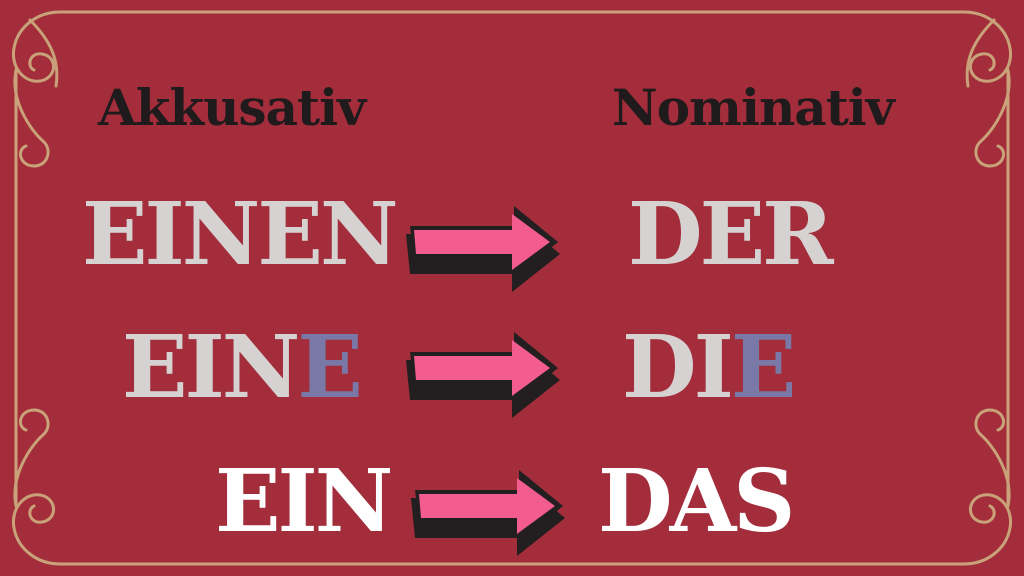 Image resolution: width=1024 pixels, height=576 pixels. What do you see at coordinates (330, 367) in the screenshot?
I see `word-eine-highlight: E` at bounding box center [330, 367].